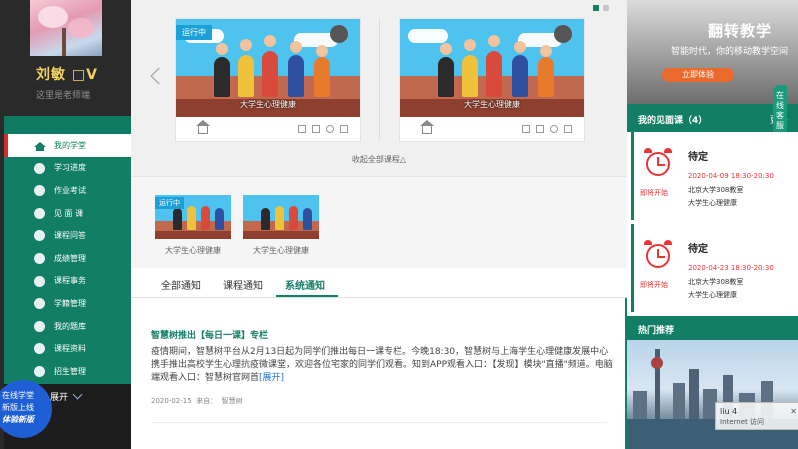  I want to click on grade-icon, so click(39, 258).